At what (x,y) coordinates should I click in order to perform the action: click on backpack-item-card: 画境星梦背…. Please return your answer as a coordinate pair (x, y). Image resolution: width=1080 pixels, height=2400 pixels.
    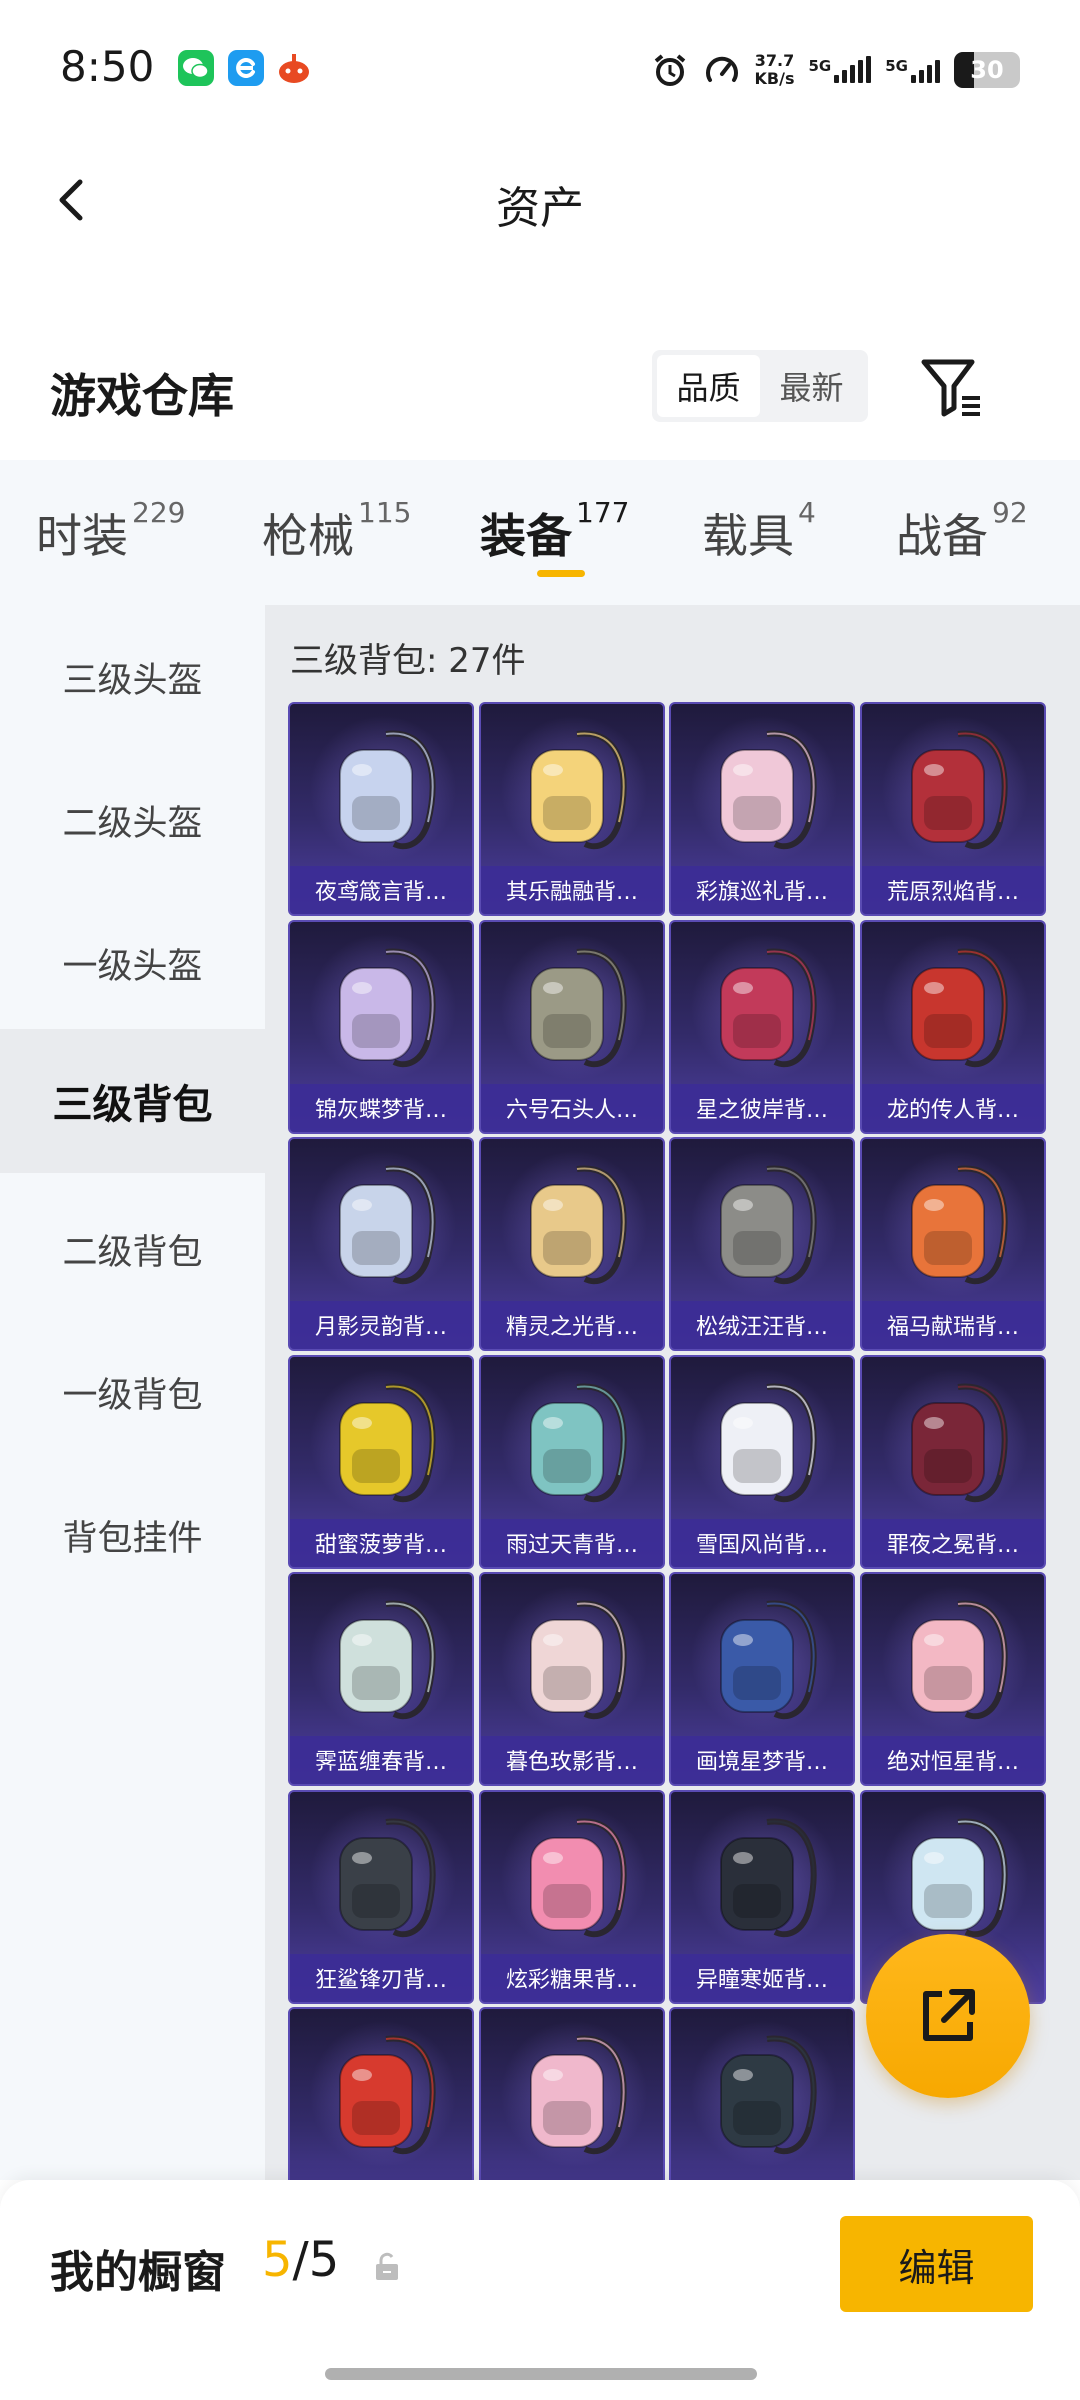
    Looking at the image, I should click on (762, 1679).